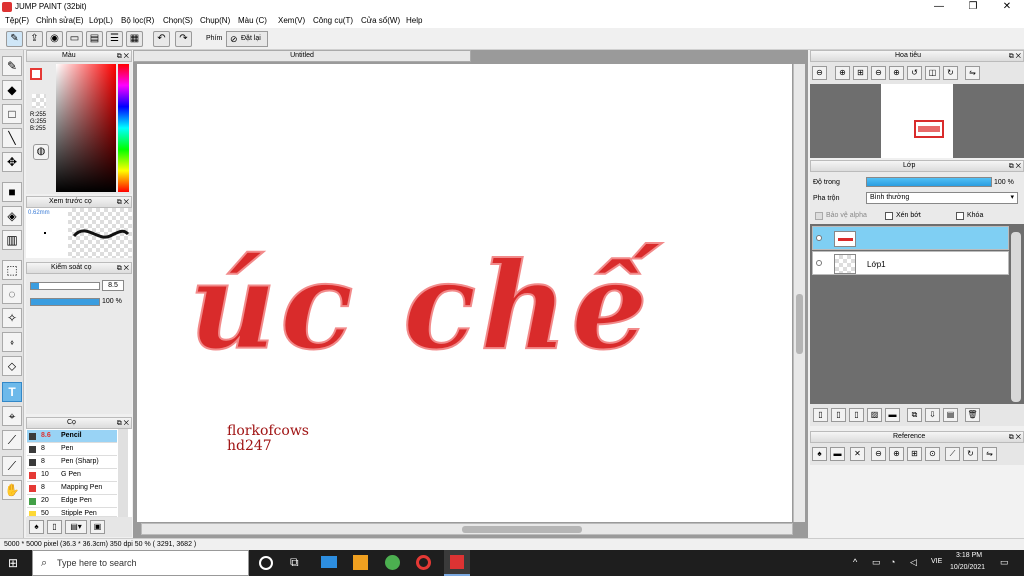 The image size is (1024, 576). Describe the element at coordinates (896, 73) in the screenshot. I see `zoom-plus-icon: ⊕` at that location.